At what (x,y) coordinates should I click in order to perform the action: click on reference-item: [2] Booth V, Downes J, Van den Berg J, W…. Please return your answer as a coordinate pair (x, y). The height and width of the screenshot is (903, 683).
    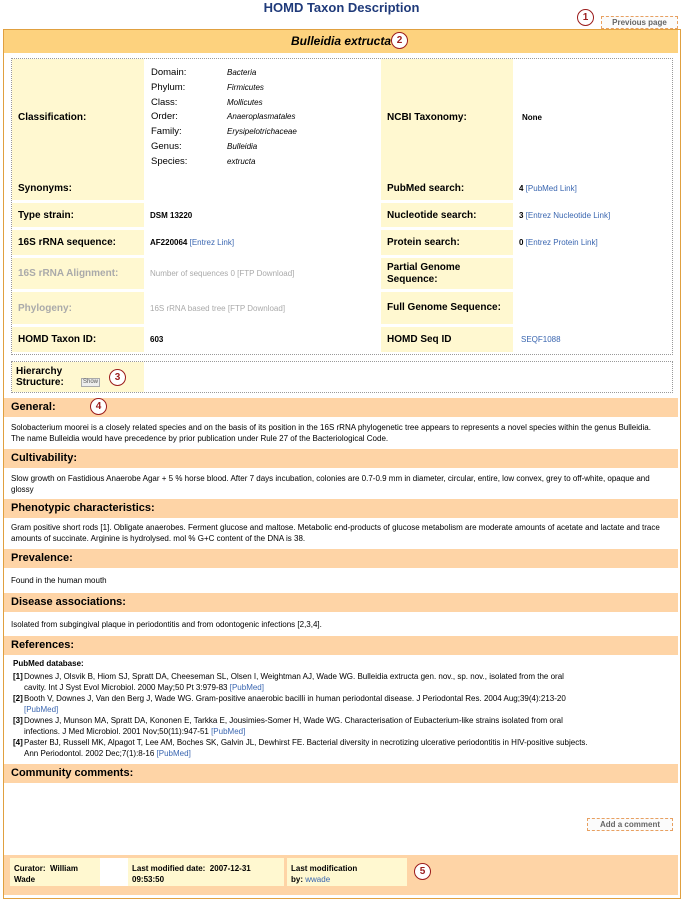
    Looking at the image, I should click on (300, 704).